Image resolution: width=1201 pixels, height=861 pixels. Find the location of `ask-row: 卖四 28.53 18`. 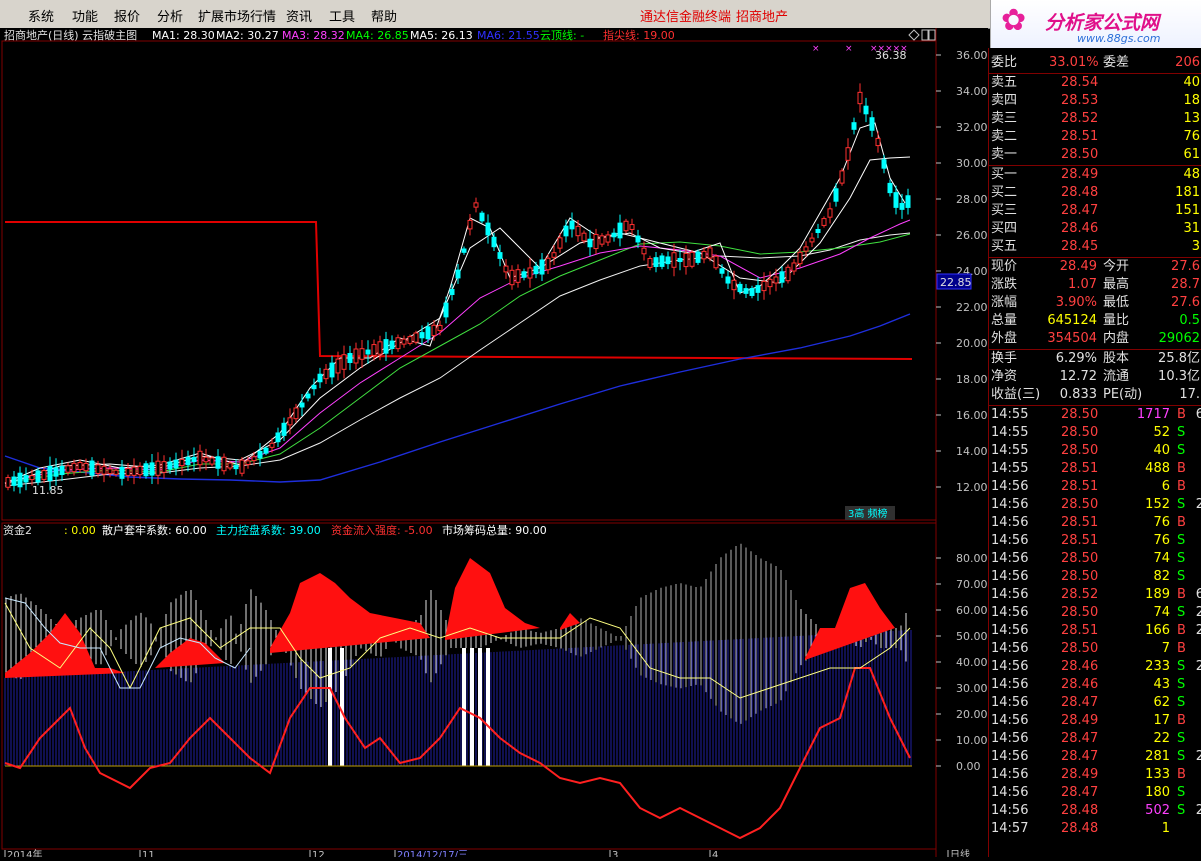

ask-row: 卖四 28.53 18 is located at coordinates (1095, 101).